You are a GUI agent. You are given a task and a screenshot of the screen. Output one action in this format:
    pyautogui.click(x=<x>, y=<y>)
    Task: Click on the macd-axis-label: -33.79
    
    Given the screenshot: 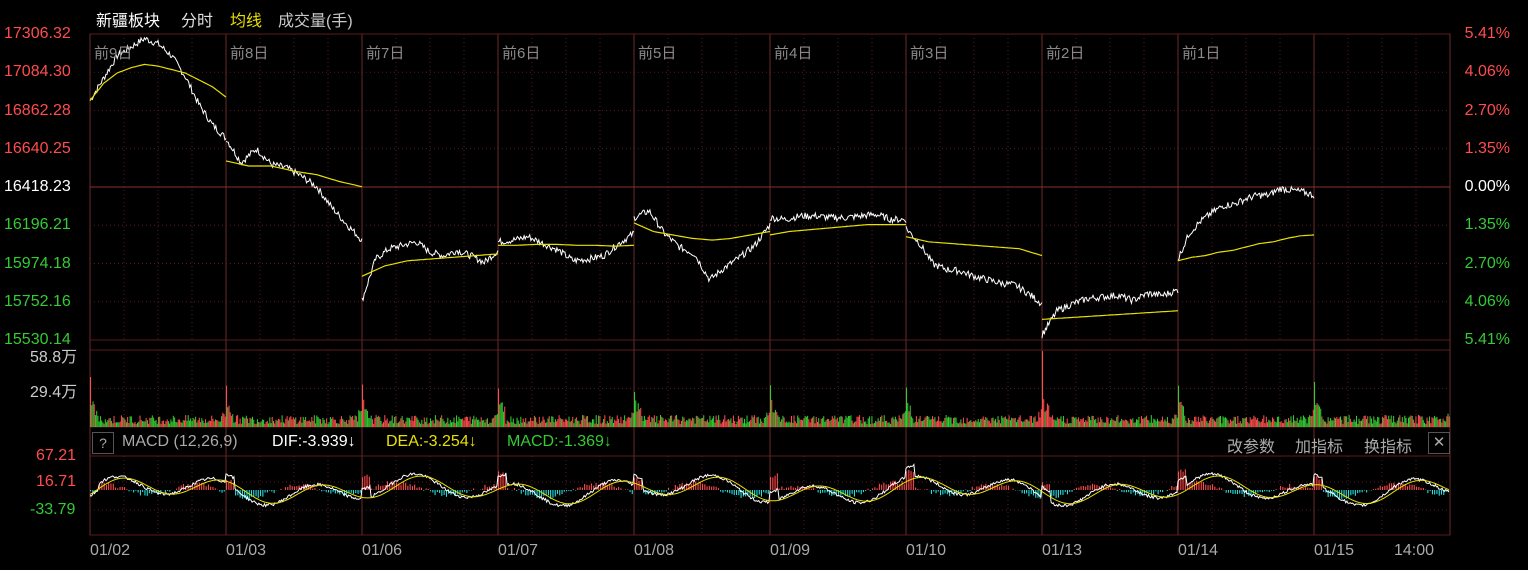 What is the action you would take?
    pyautogui.click(x=53, y=509)
    